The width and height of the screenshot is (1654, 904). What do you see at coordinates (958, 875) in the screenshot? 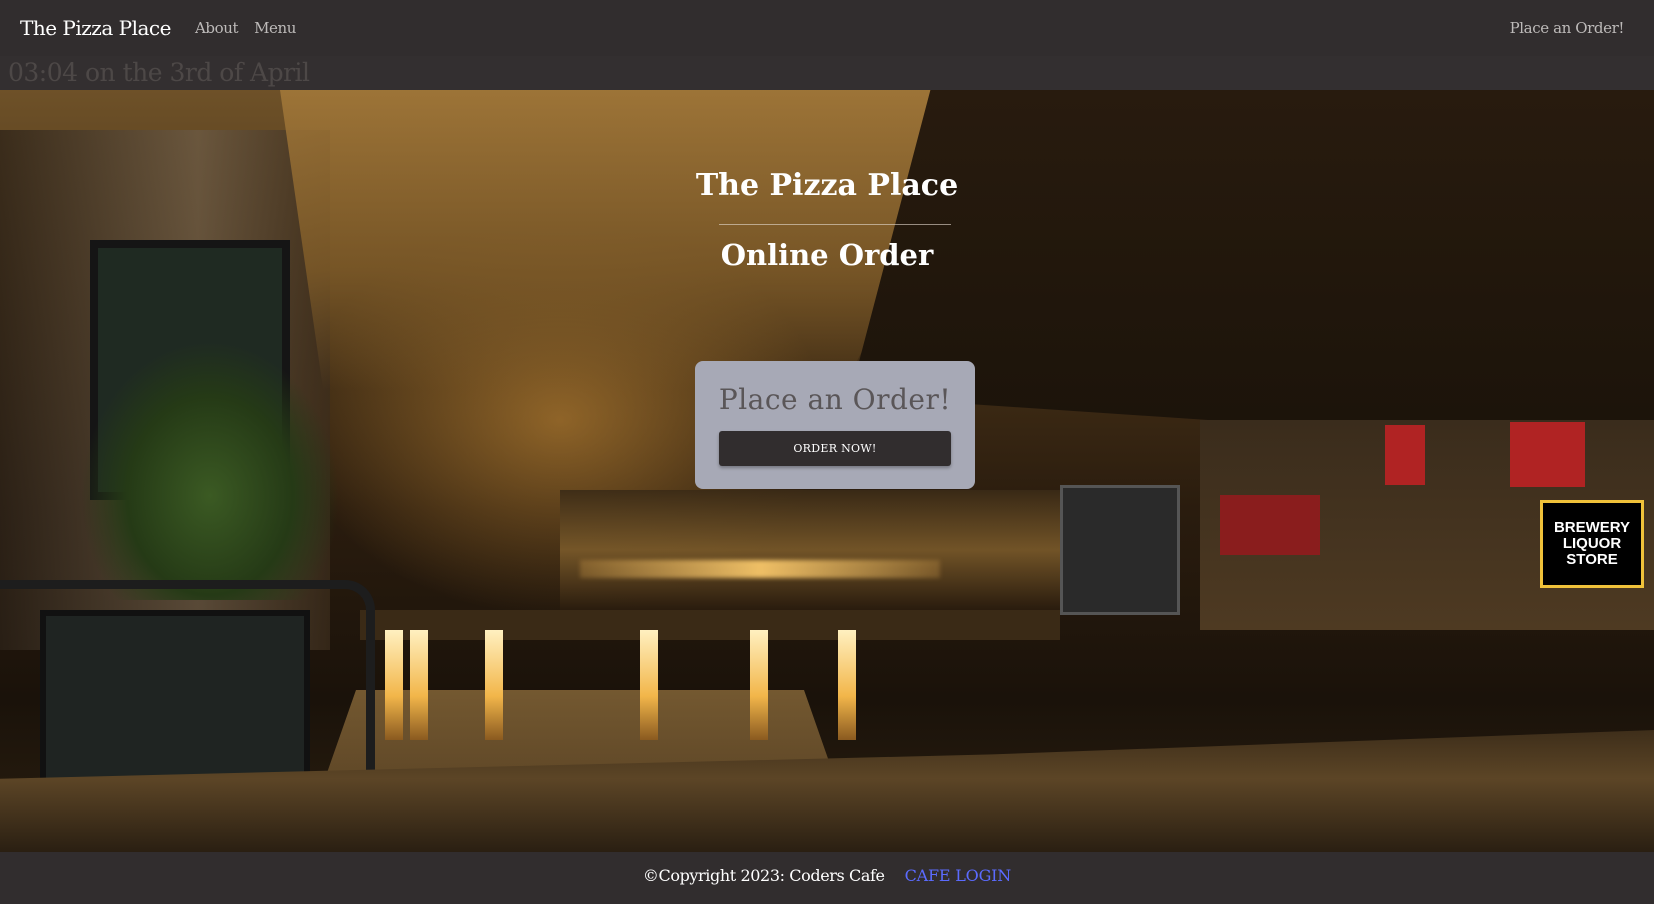
I see `cafe-login-link: CAFE LOGIN` at bounding box center [958, 875].